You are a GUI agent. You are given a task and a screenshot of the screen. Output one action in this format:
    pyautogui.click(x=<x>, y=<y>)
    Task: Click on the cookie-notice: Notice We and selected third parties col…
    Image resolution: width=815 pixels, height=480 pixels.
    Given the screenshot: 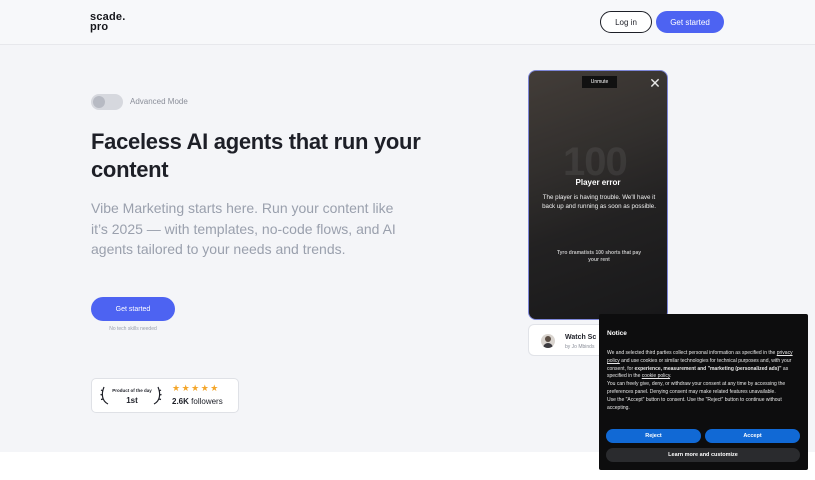 What is the action you would take?
    pyautogui.click(x=703, y=392)
    